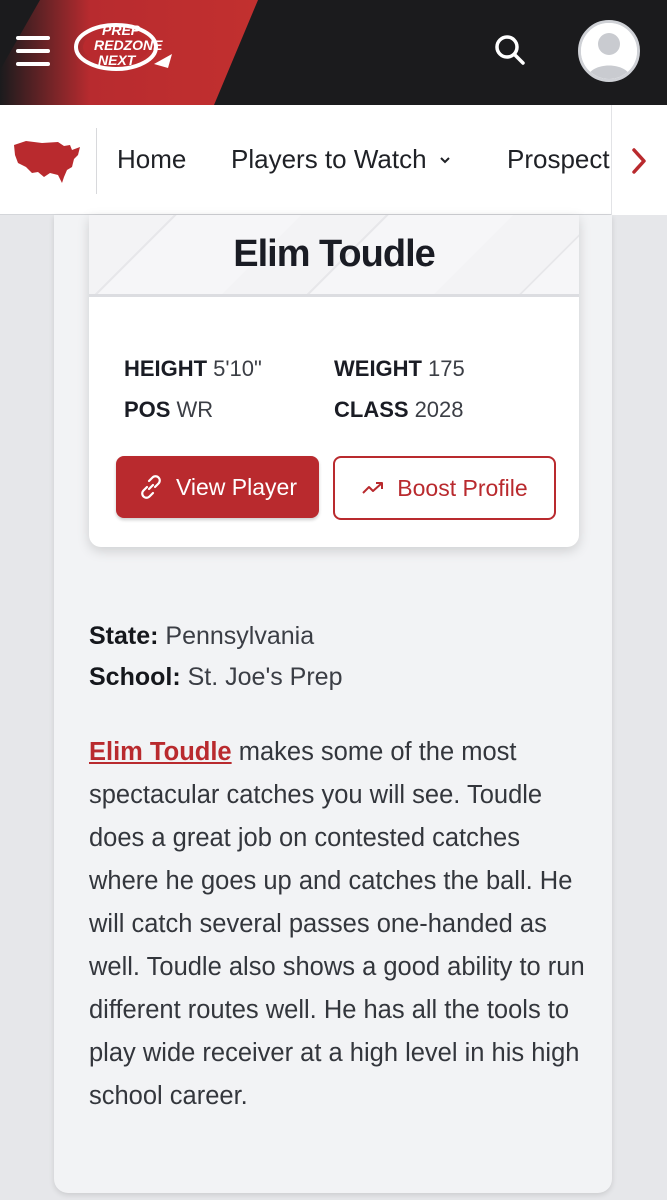  I want to click on nav-item-label: Home, so click(152, 159).